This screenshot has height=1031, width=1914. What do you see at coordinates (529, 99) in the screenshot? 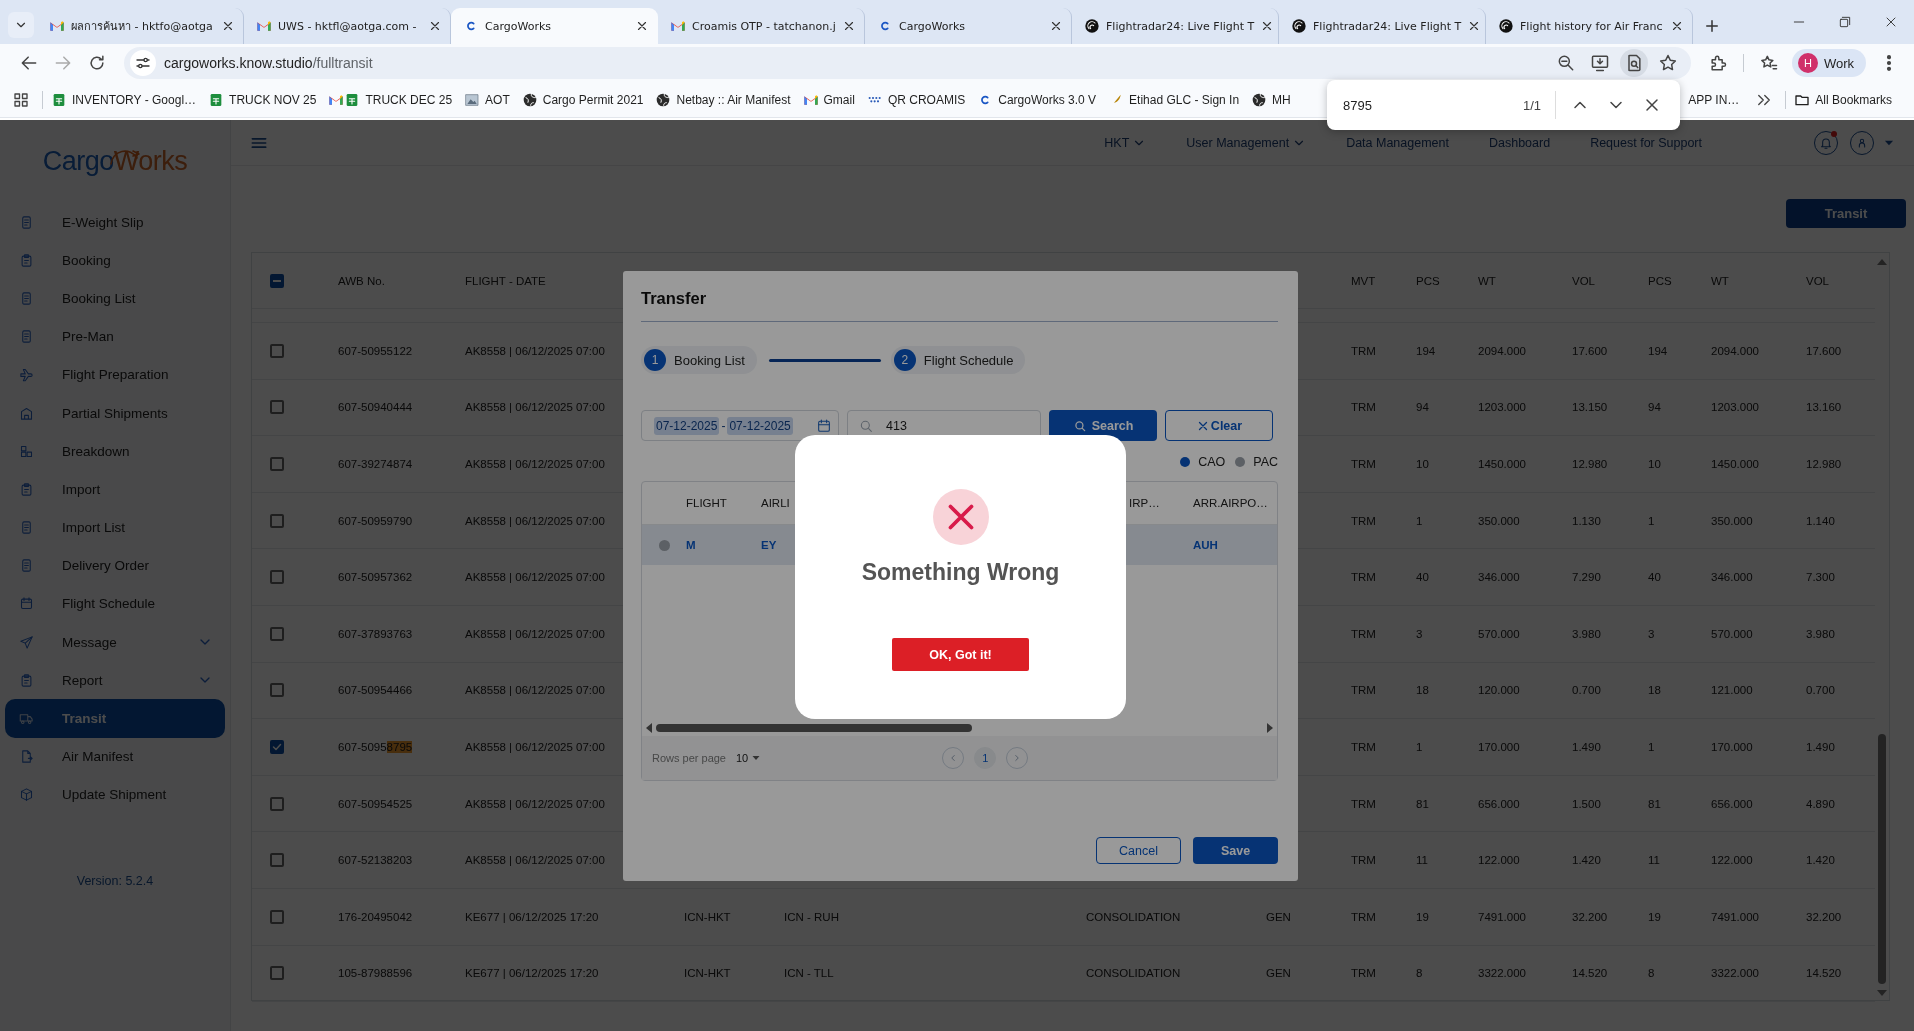
I see `globe-icon` at bounding box center [529, 99].